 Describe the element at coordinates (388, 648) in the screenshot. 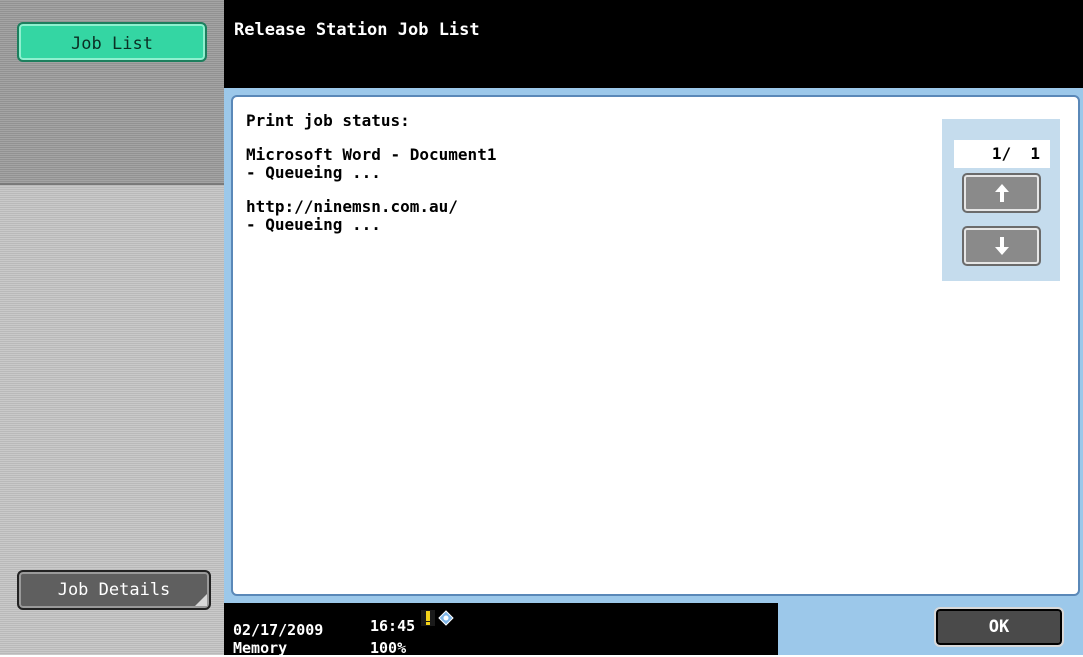

I see `memory-value: 100%` at that location.